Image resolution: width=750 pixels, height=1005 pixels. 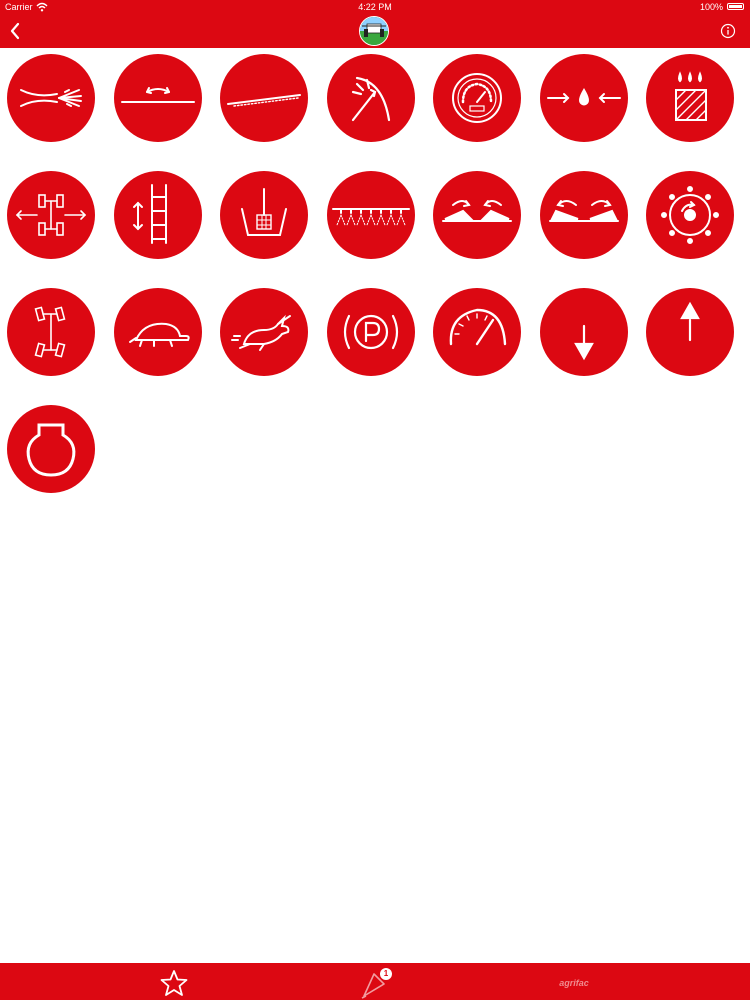 What do you see at coordinates (264, 212) in the screenshot?
I see `filter-basket-icon` at bounding box center [264, 212].